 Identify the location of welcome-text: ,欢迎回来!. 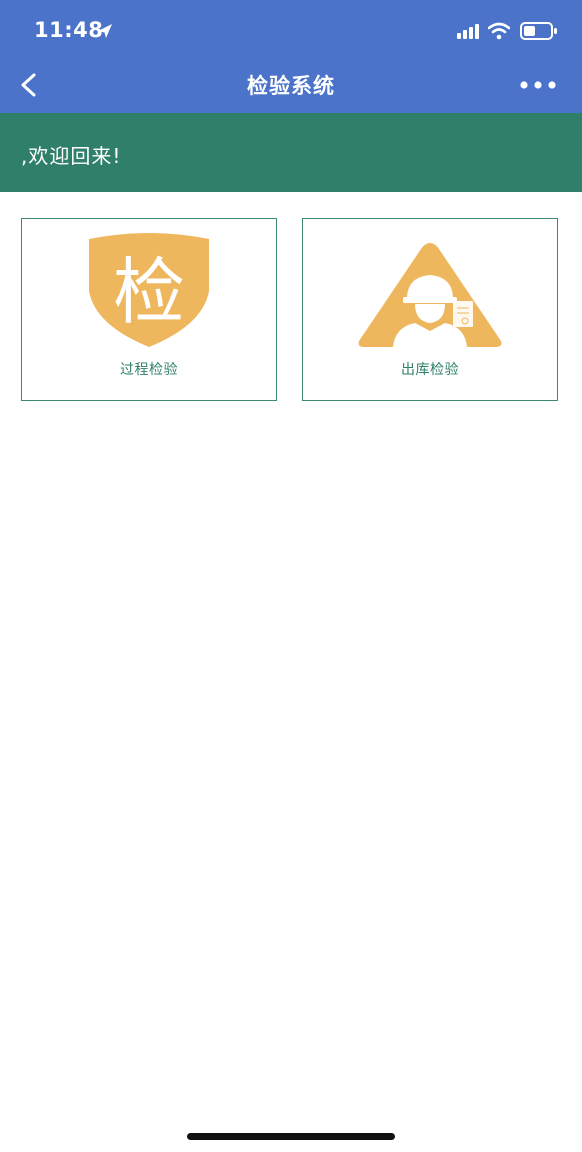
(71, 156).